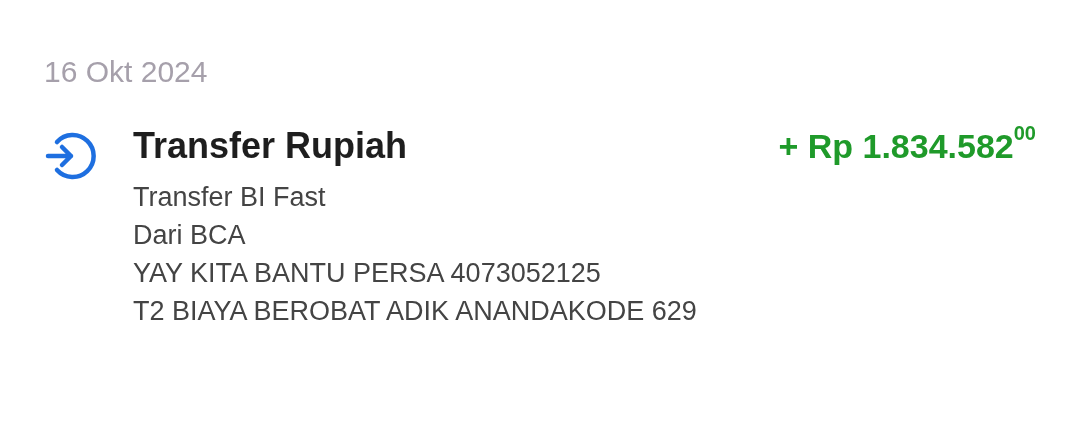  Describe the element at coordinates (907, 144) in the screenshot. I see `transaction-amount: + Rp 1.834.582$^{00}$` at that location.